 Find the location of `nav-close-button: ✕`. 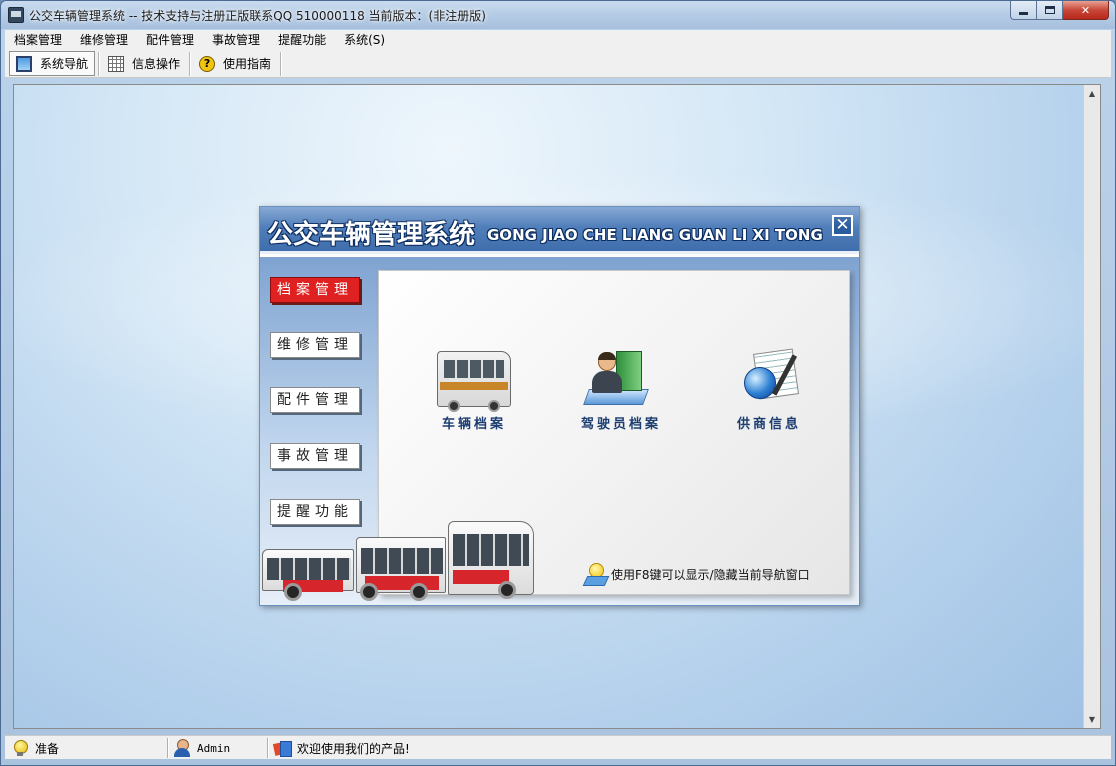

nav-close-button: ✕ is located at coordinates (842, 225).